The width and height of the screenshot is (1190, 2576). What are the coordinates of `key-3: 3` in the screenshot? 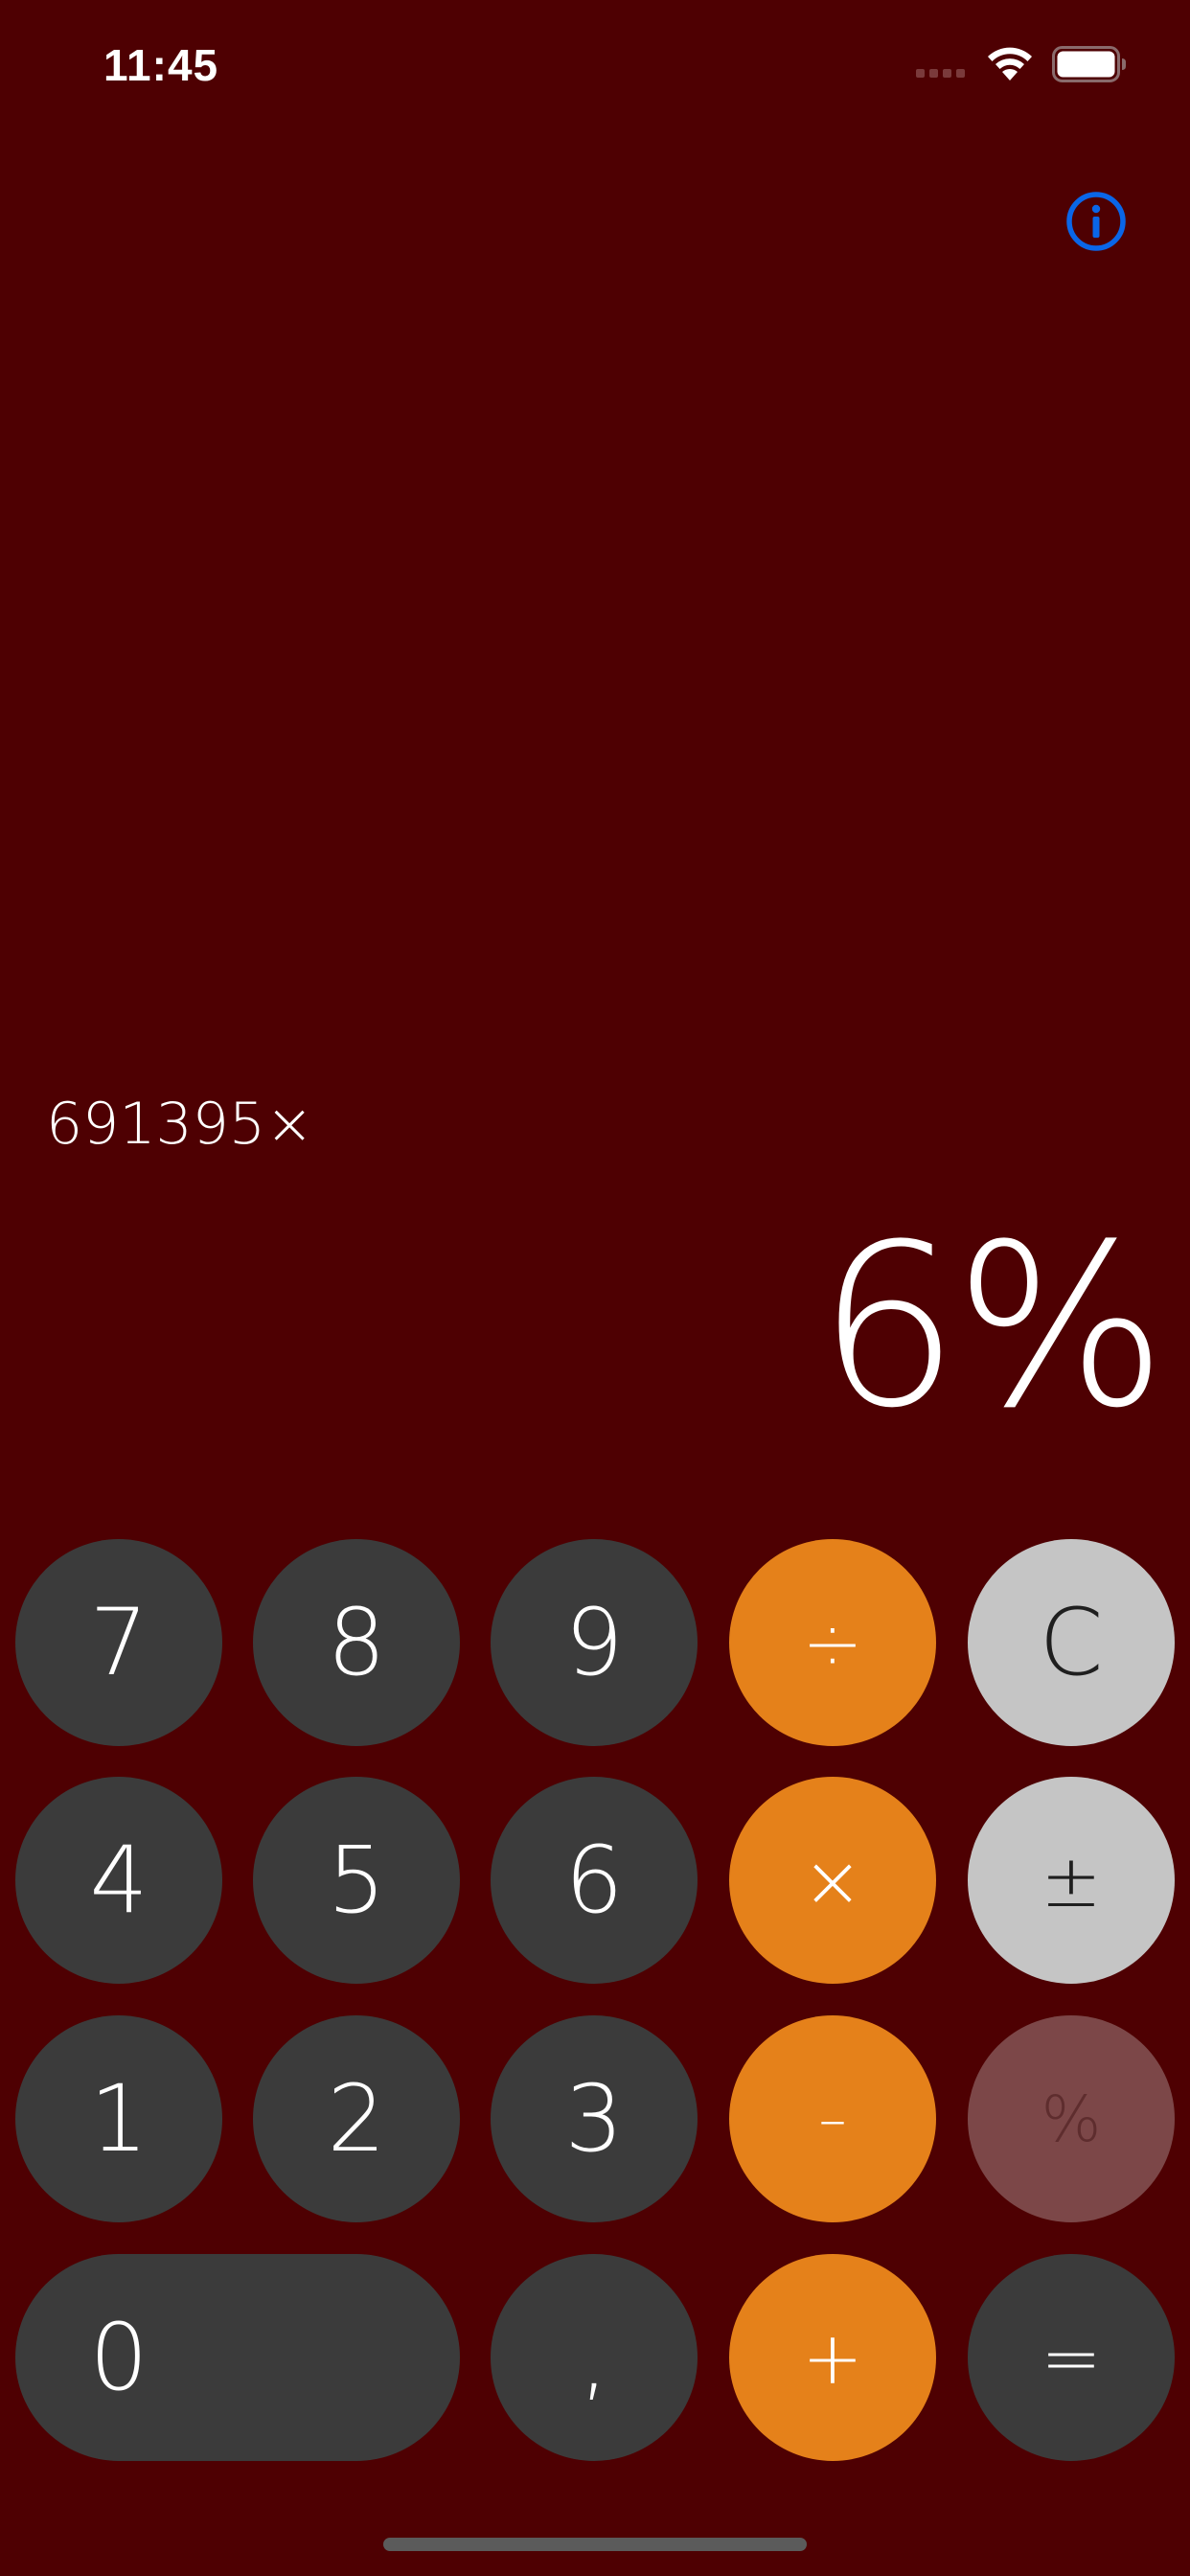 It's located at (594, 2118).